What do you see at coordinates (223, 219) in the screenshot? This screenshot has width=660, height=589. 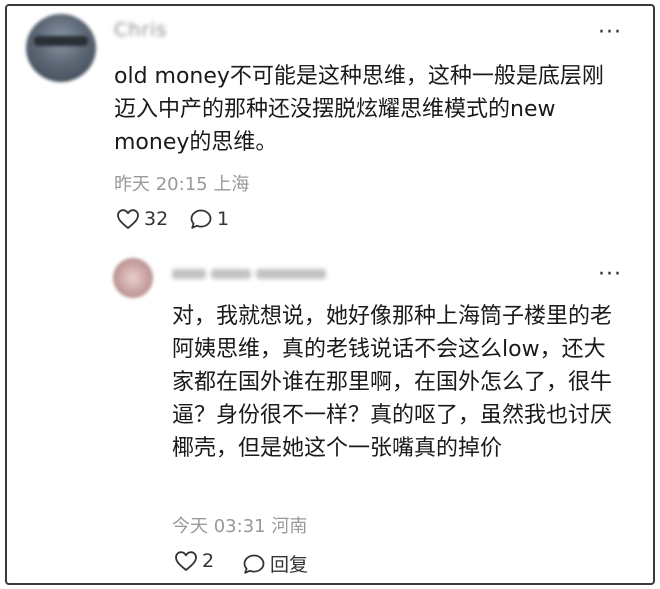 I see `comment-count: 1` at bounding box center [223, 219].